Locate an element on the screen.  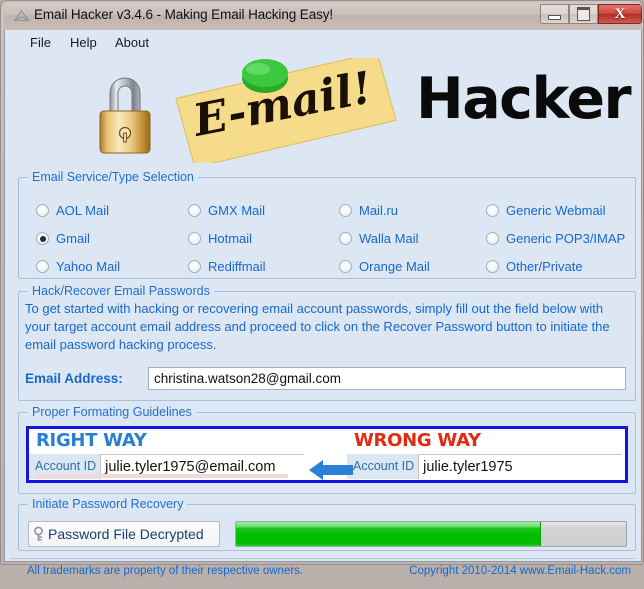
radio-option-gmx-mail: GMX Mail is located at coordinates (226, 210).